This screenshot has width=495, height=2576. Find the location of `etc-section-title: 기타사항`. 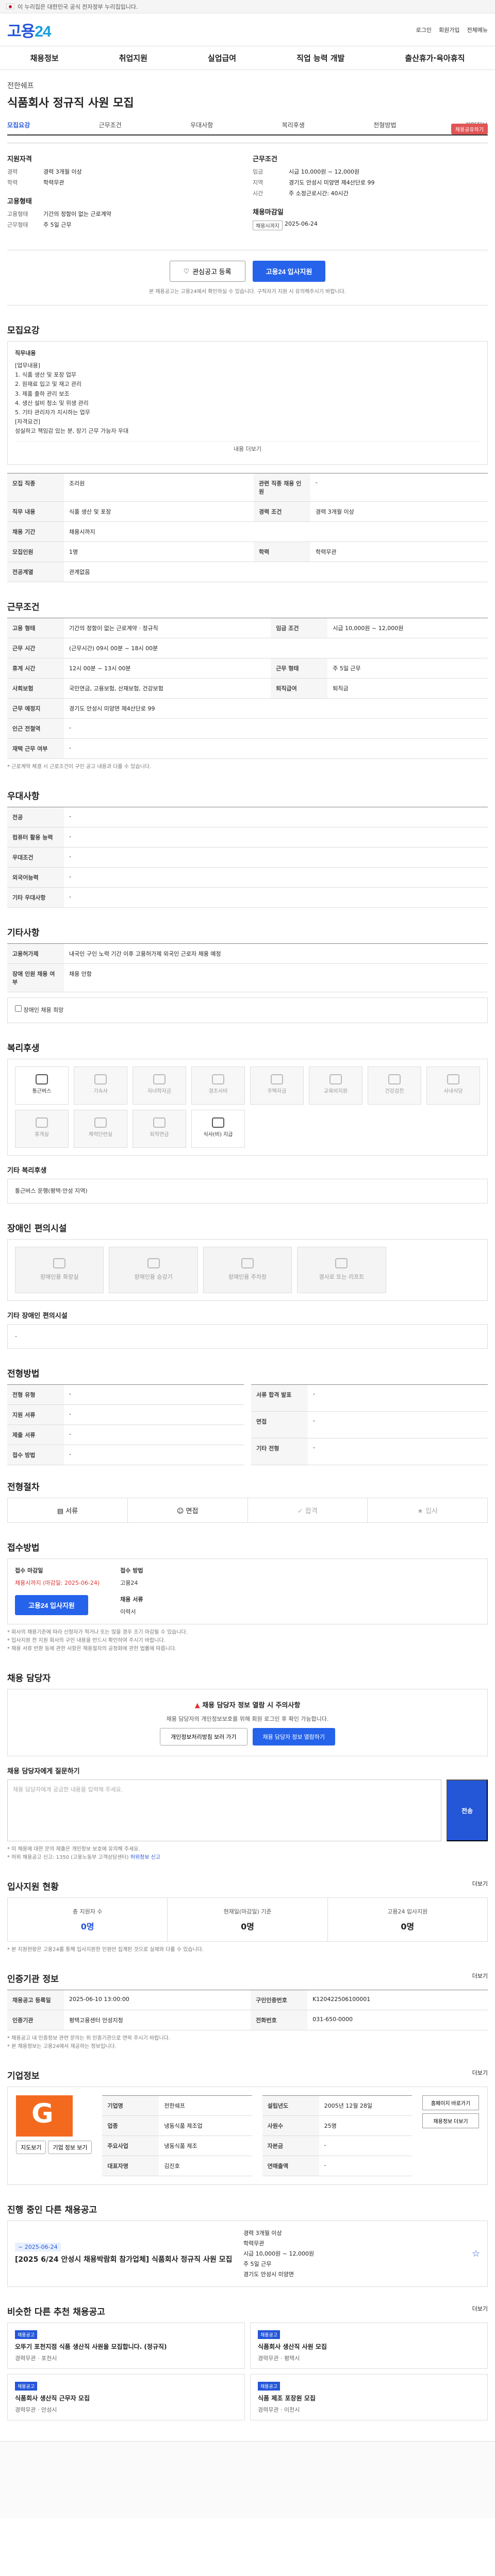

etc-section-title: 기타사항 is located at coordinates (23, 933).